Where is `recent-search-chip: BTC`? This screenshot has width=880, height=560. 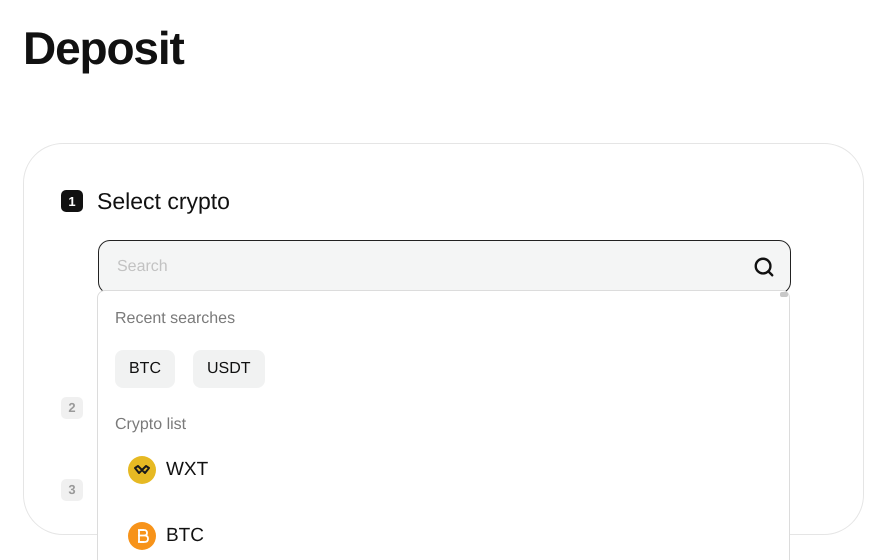 recent-search-chip: BTC is located at coordinates (145, 369).